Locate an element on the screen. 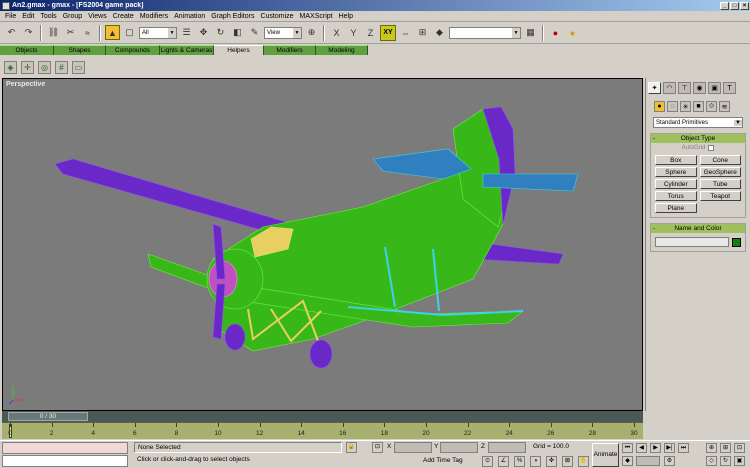 The height and width of the screenshot is (468, 750). angle-snap-icon: ∠ is located at coordinates (503, 461).